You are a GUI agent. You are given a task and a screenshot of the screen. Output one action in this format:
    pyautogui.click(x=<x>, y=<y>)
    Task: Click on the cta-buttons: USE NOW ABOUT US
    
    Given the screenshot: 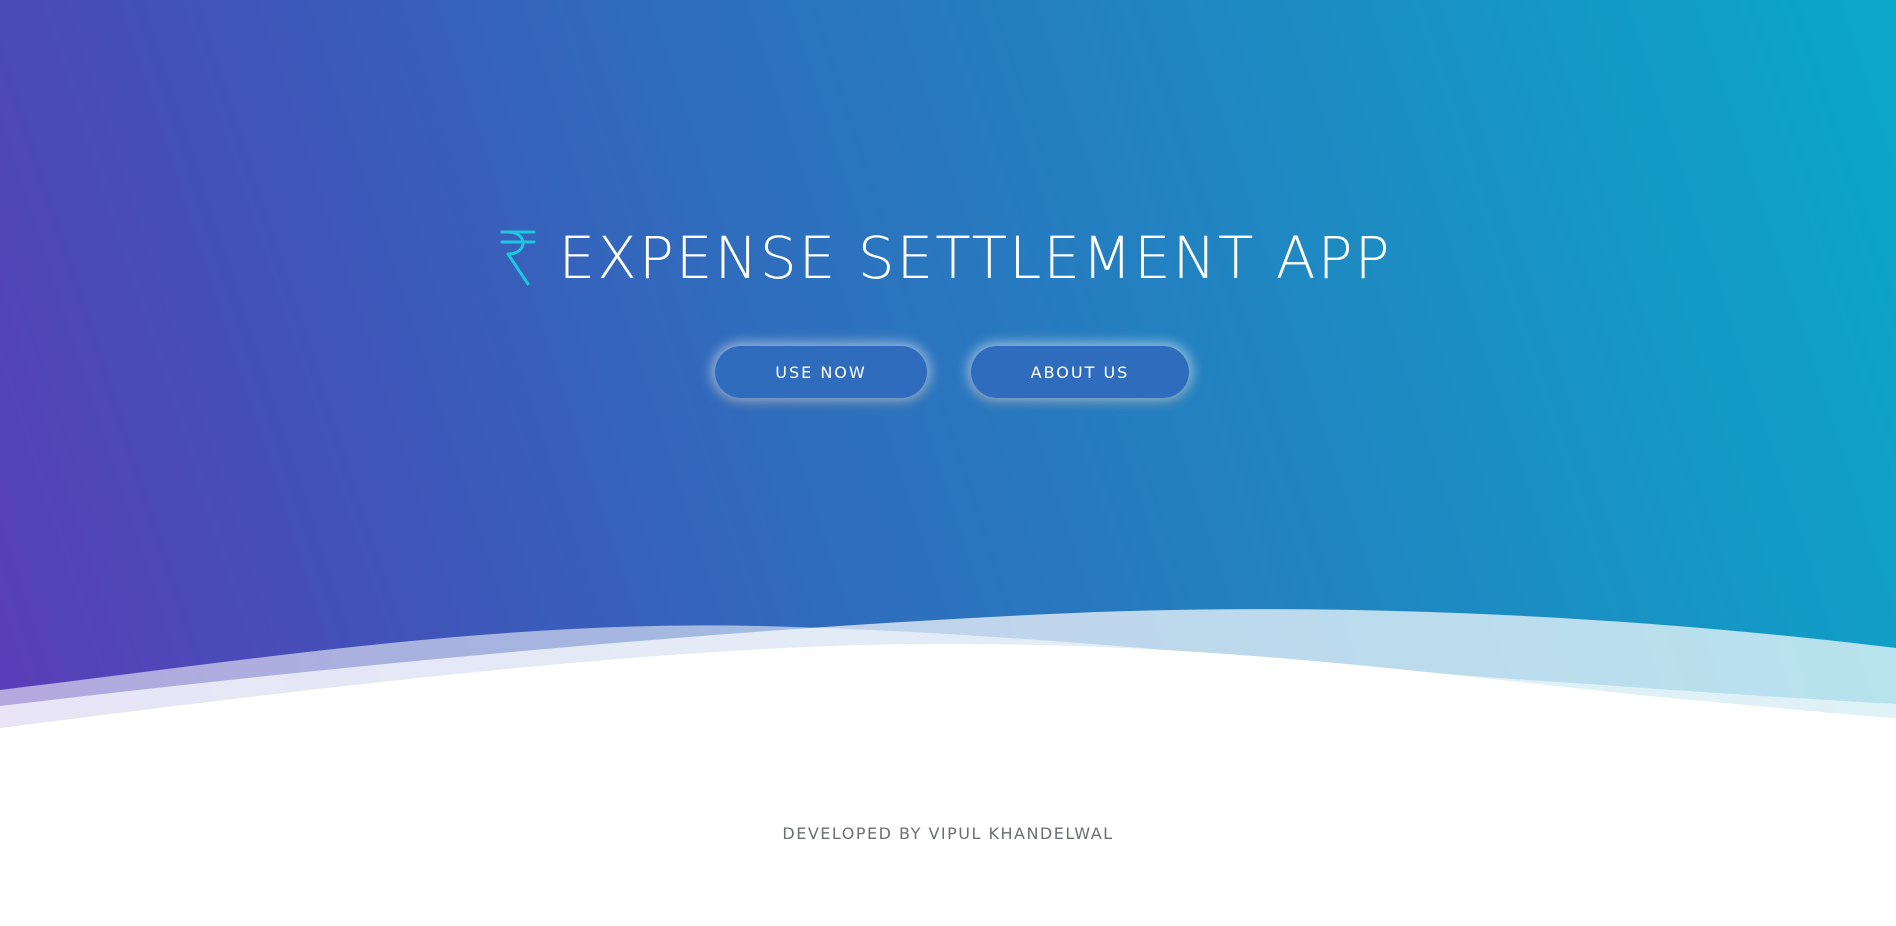 What is the action you would take?
    pyautogui.click(x=948, y=372)
    